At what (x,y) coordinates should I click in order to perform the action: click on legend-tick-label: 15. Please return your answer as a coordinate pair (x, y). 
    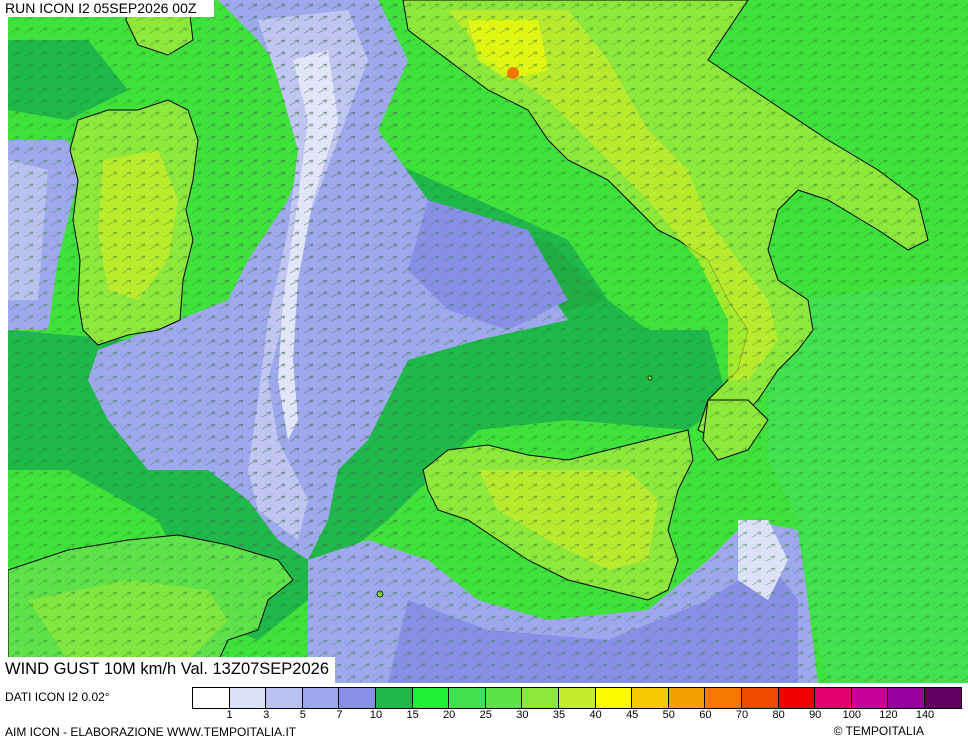
    Looking at the image, I should click on (412, 715).